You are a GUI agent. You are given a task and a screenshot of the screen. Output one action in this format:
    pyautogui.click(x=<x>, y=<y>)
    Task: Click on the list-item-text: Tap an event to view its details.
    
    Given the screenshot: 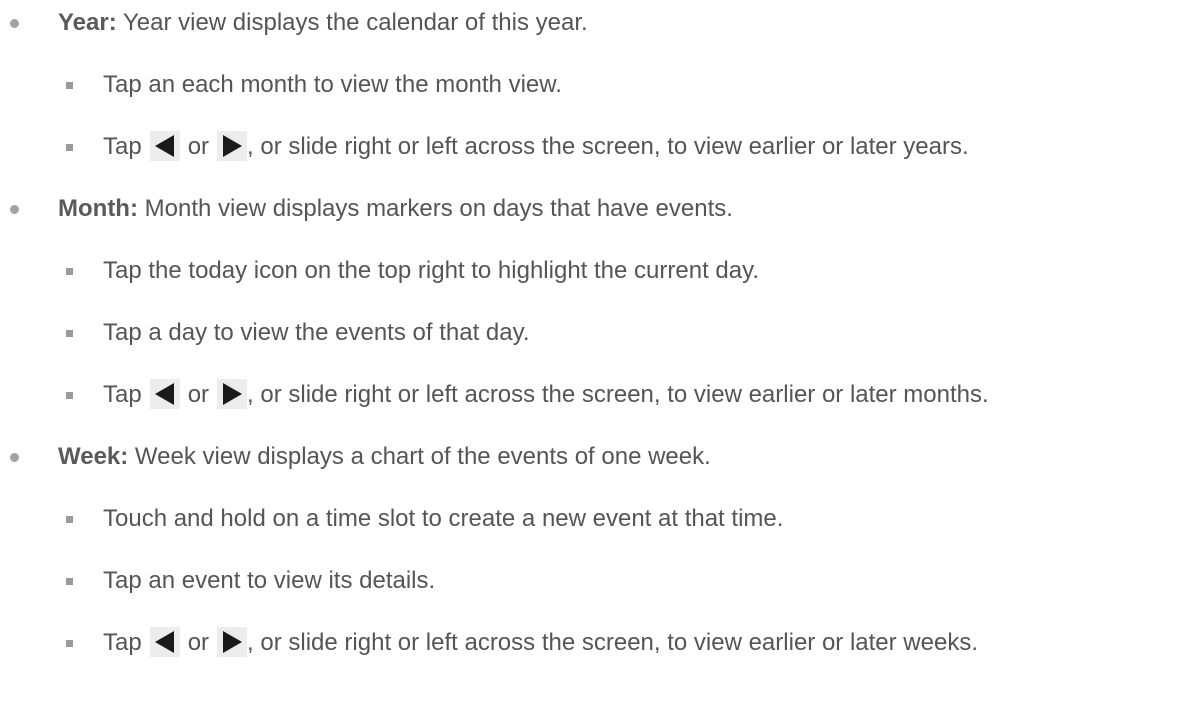 What is the action you would take?
    pyautogui.click(x=269, y=580)
    